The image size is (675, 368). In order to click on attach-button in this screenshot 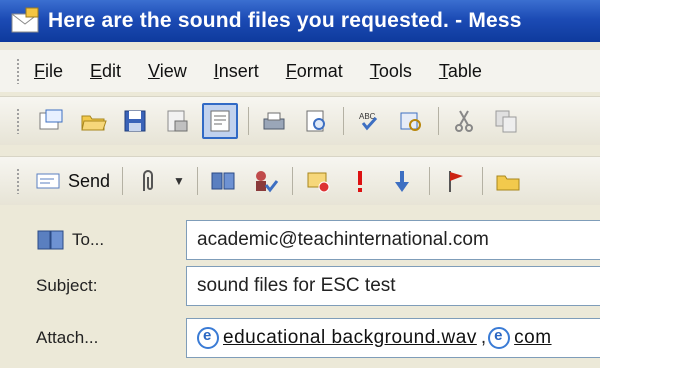, I will do `click(148, 181)`.